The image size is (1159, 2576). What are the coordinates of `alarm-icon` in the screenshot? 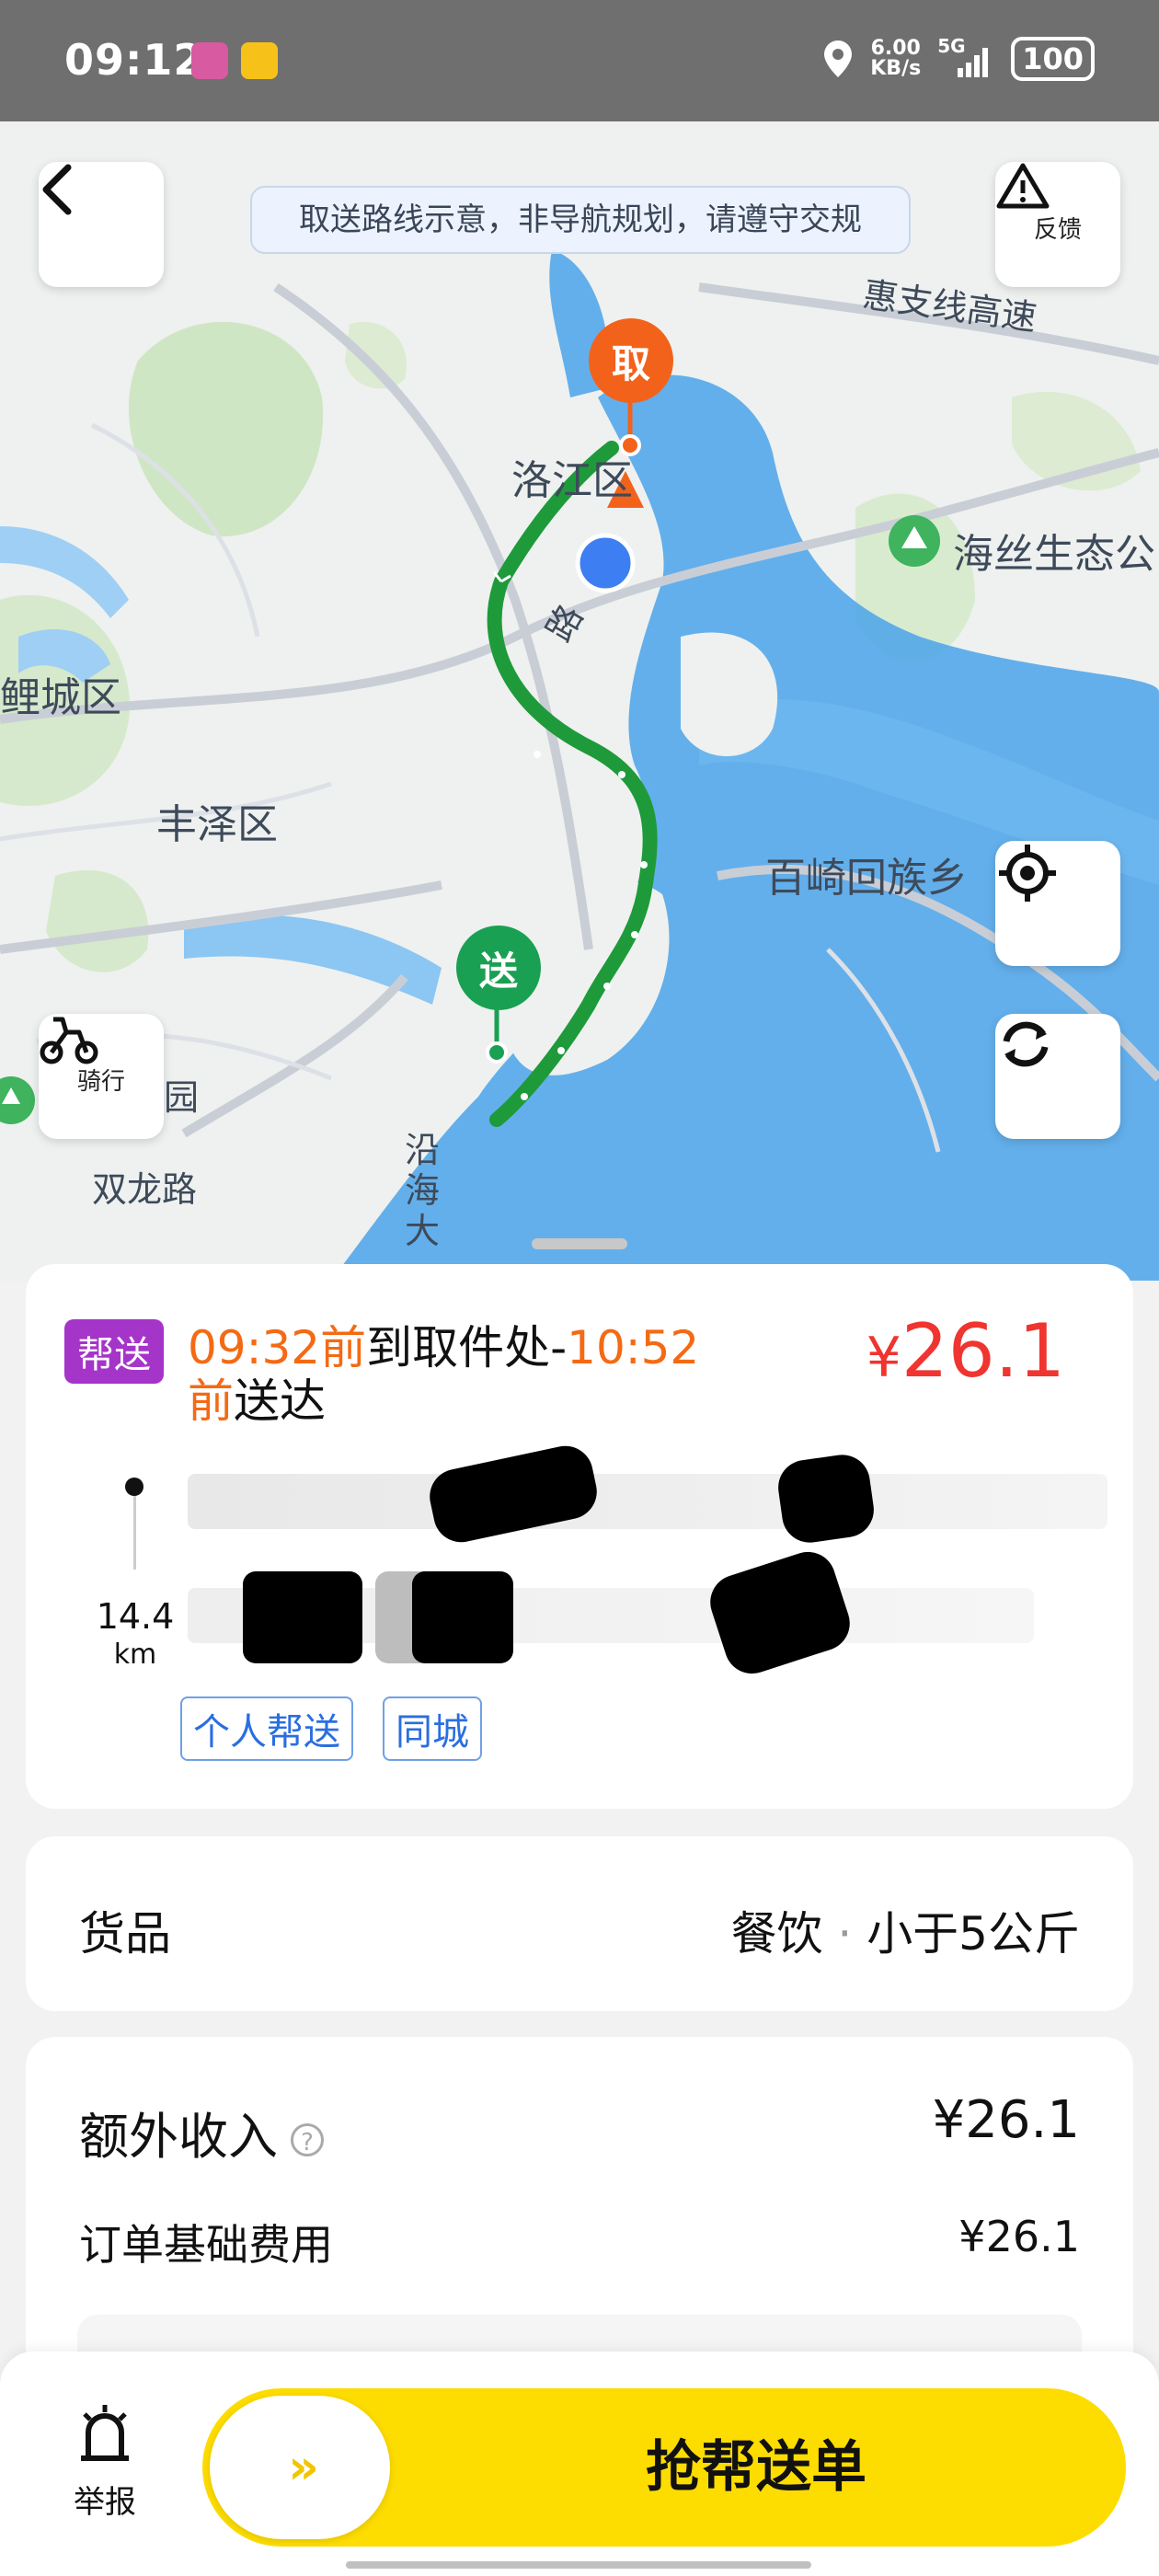 It's located at (105, 2433).